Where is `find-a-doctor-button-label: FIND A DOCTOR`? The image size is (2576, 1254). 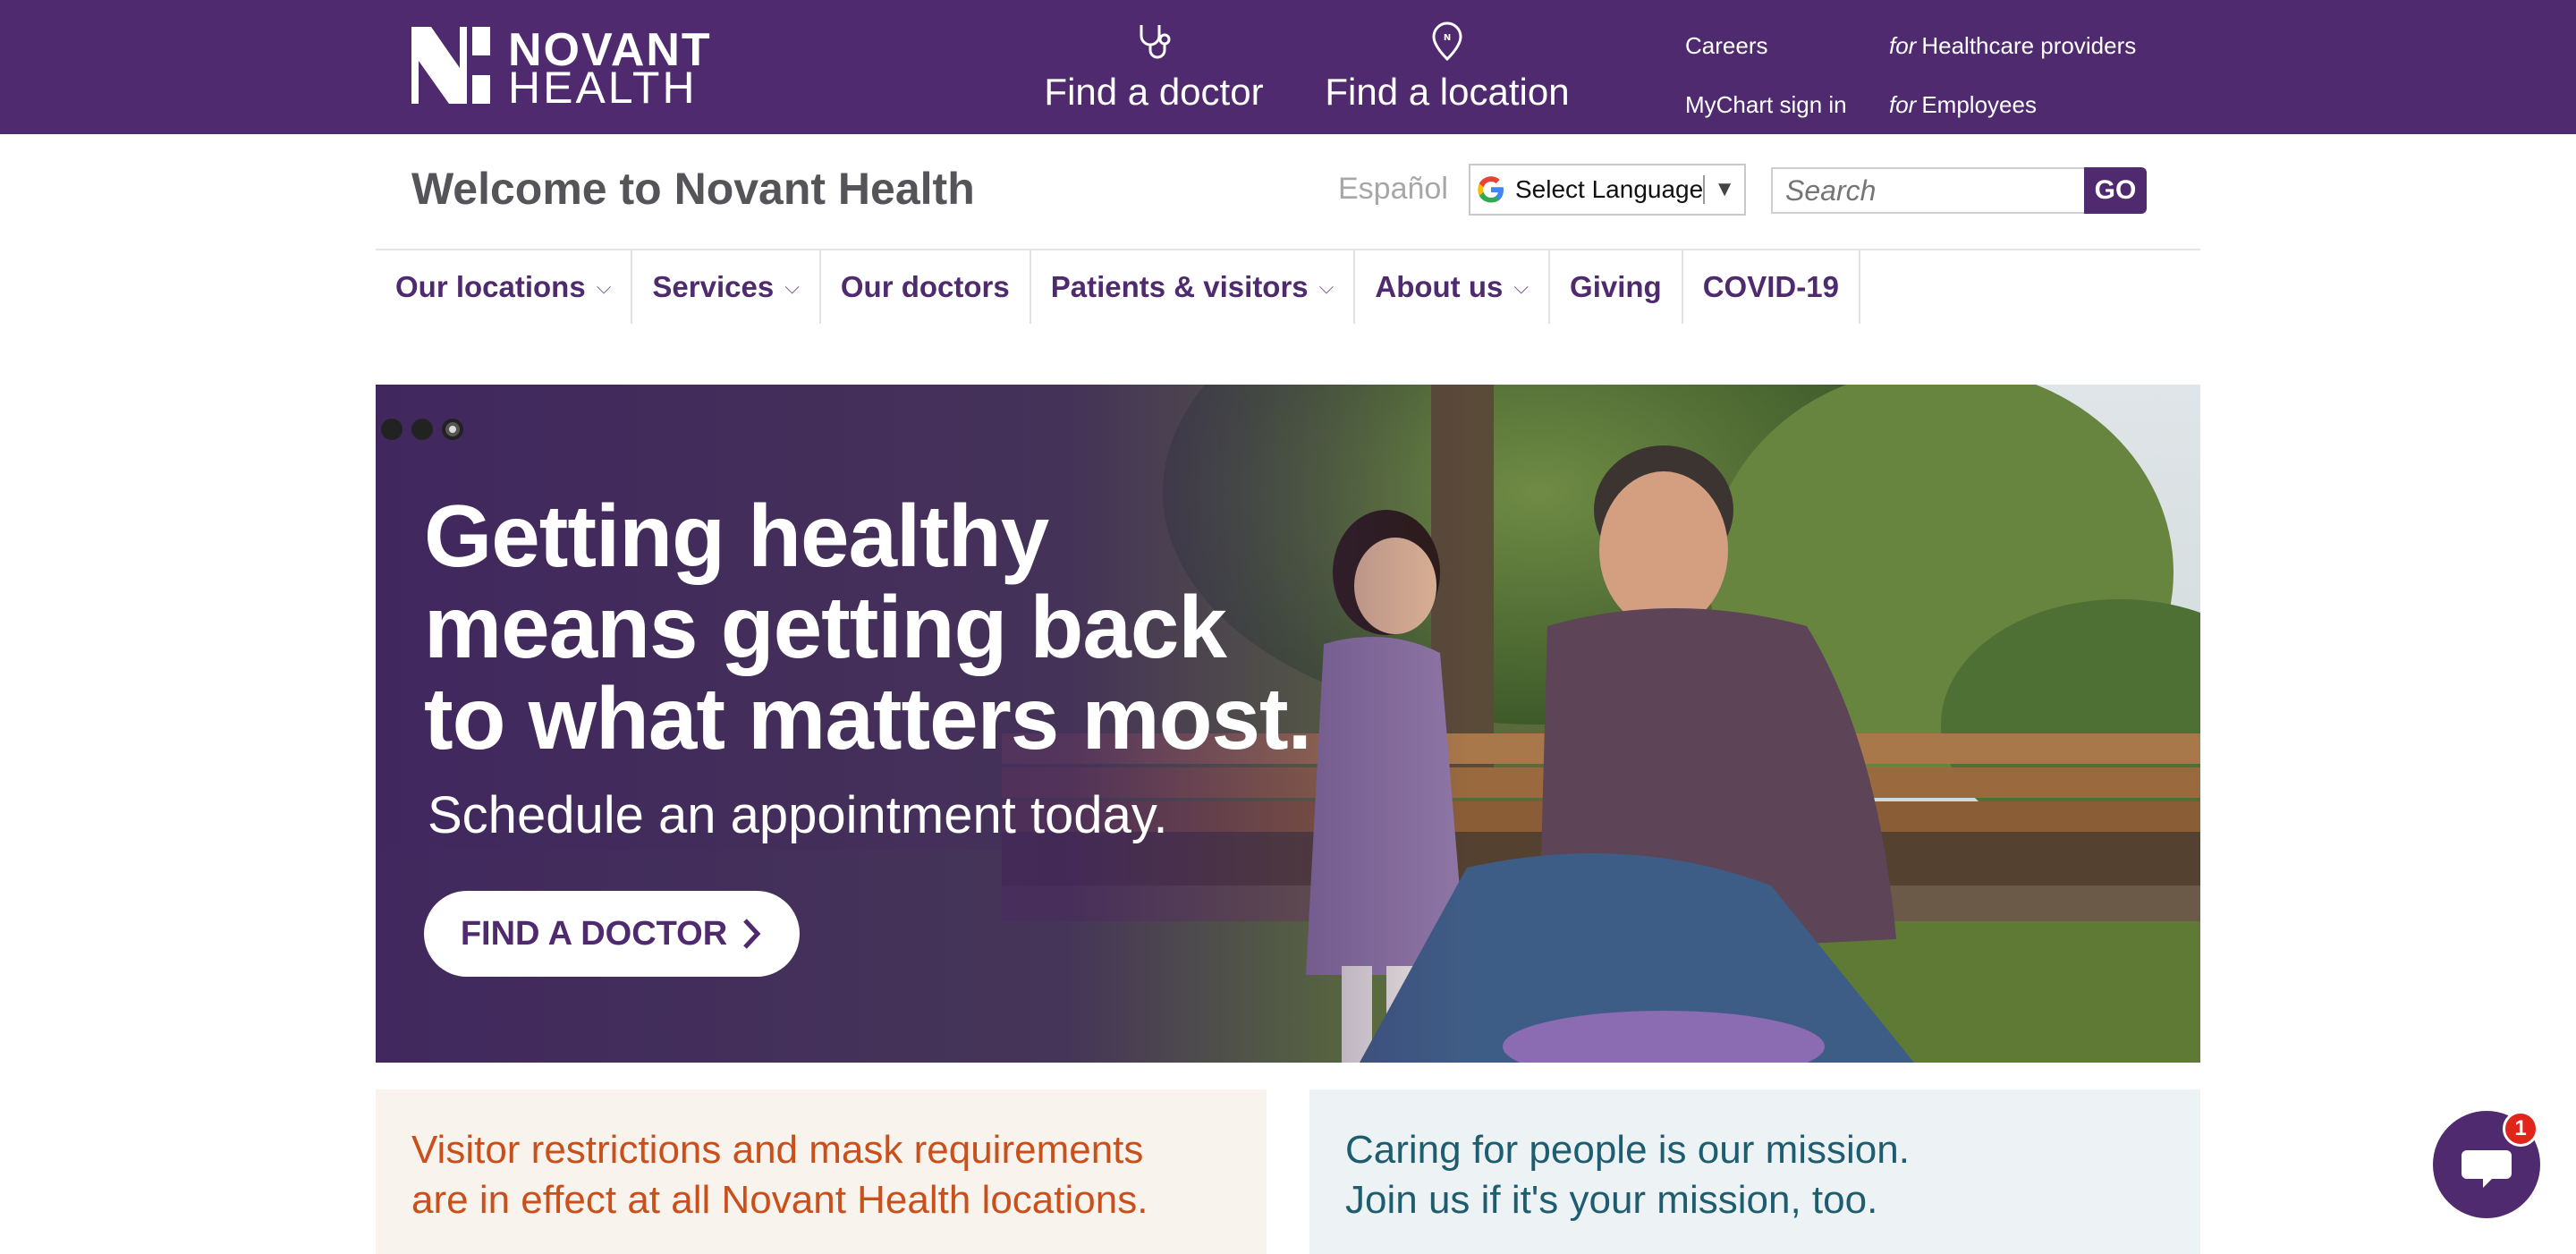
find-a-doctor-button-label: FIND A DOCTOR is located at coordinates (594, 933).